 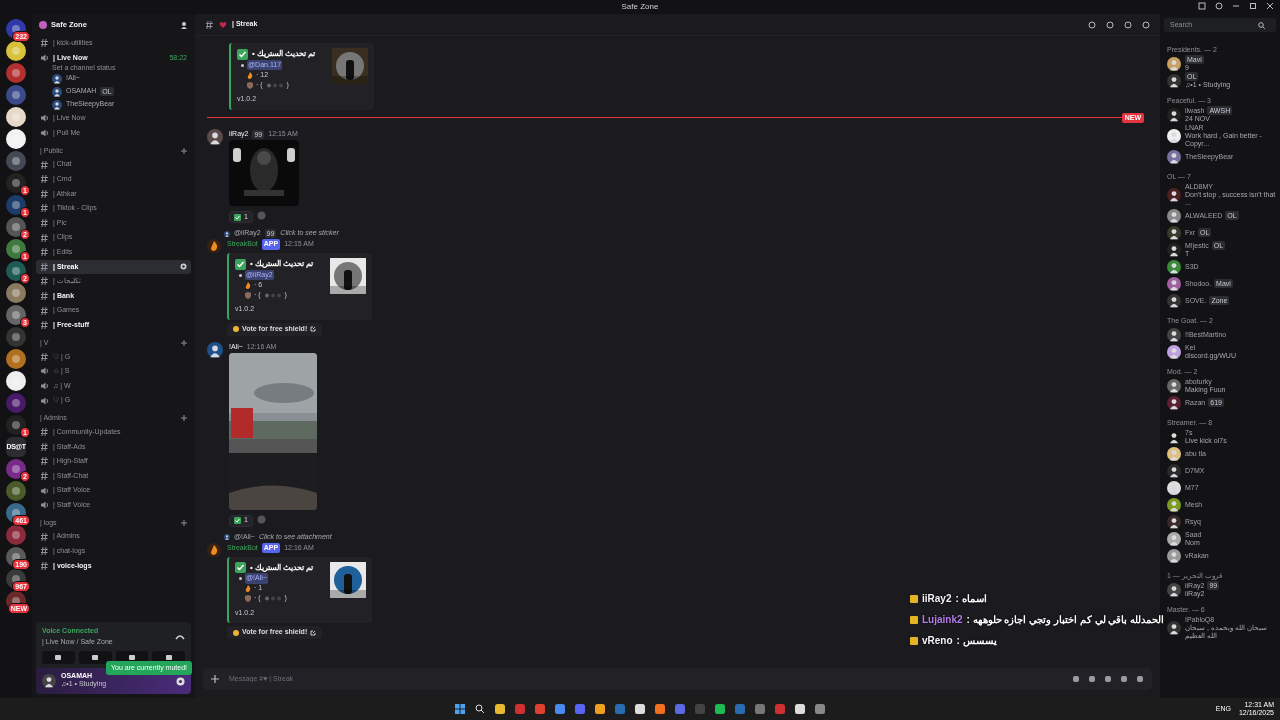 I want to click on chat-line: : اسماه, so click(x=971, y=599).